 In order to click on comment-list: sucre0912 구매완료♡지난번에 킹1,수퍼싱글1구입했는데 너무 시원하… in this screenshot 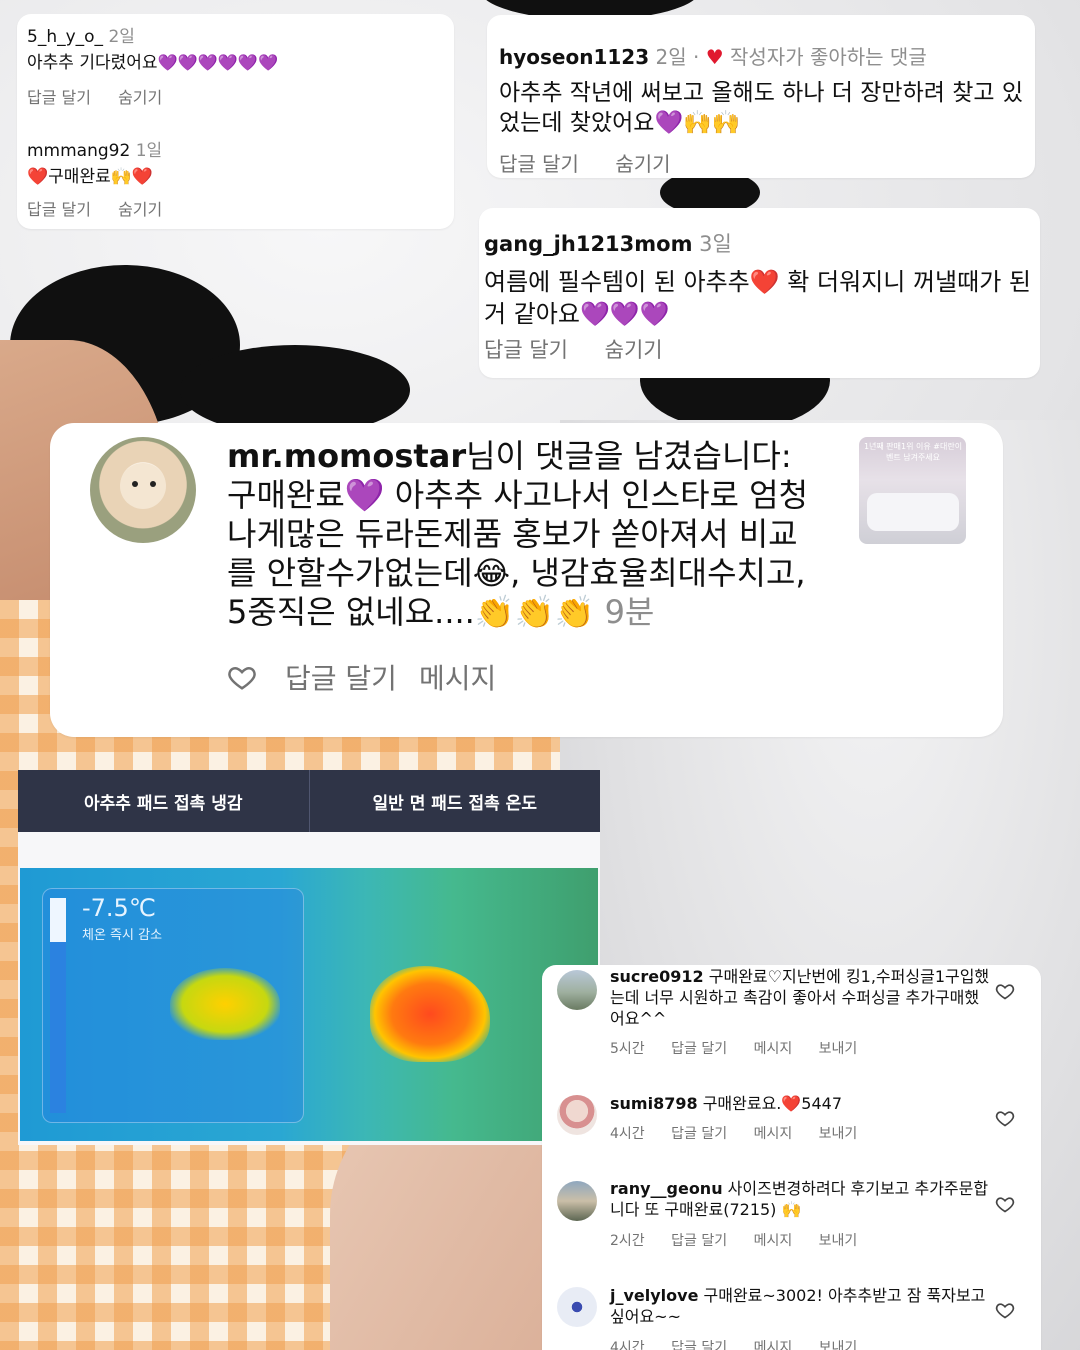, I will do `click(791, 1157)`.